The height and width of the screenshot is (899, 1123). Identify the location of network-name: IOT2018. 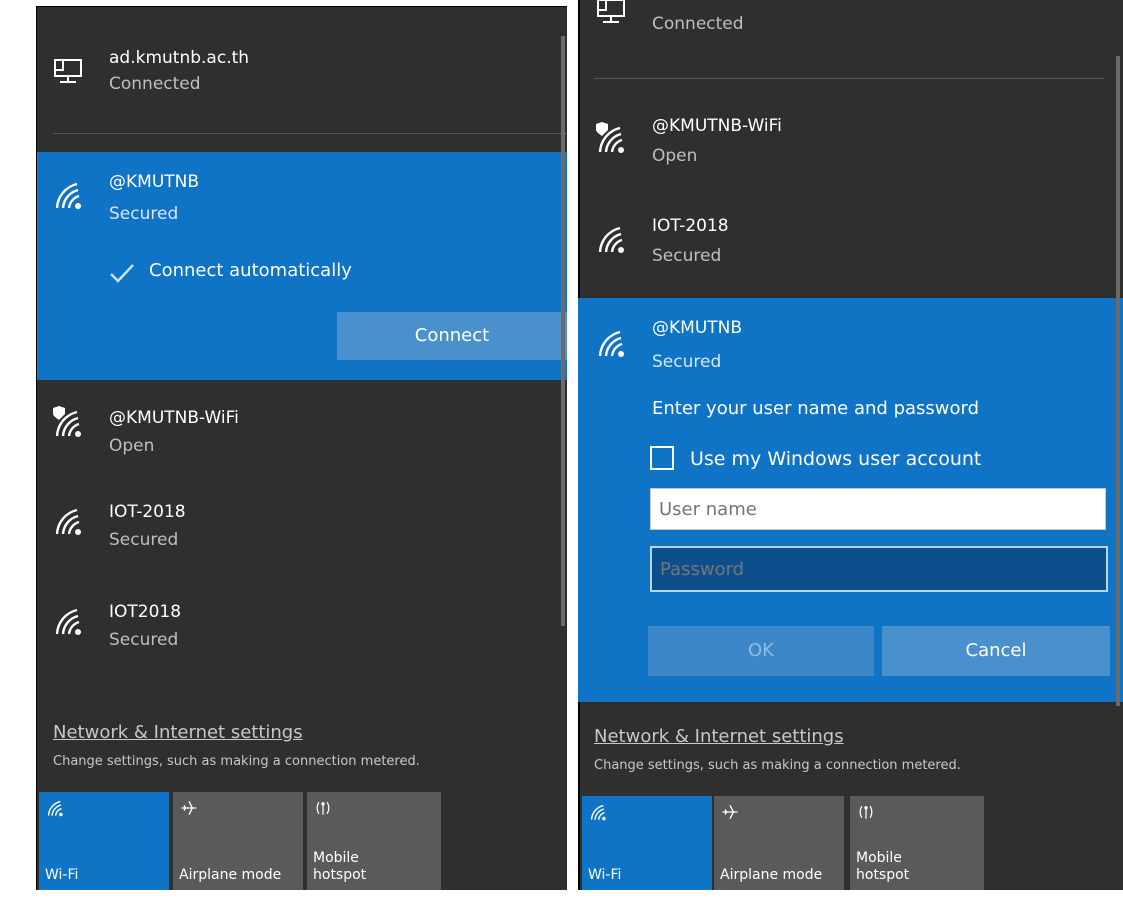
(145, 612).